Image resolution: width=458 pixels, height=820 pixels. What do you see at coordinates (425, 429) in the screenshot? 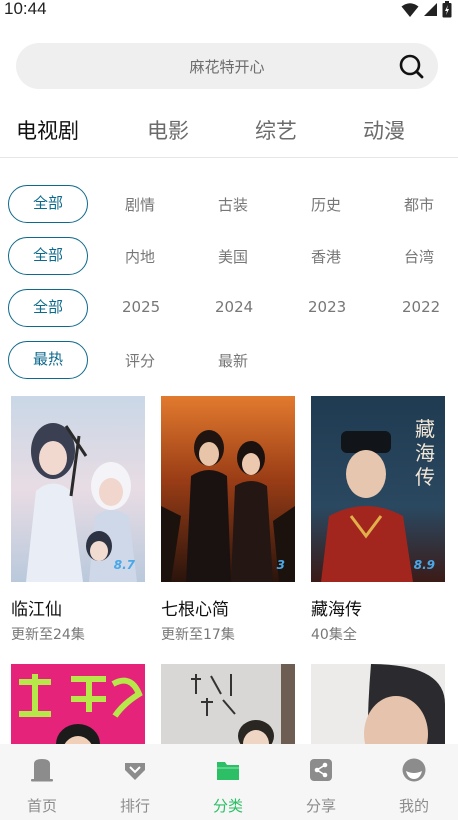
I see `svg-text: 藏` at bounding box center [425, 429].